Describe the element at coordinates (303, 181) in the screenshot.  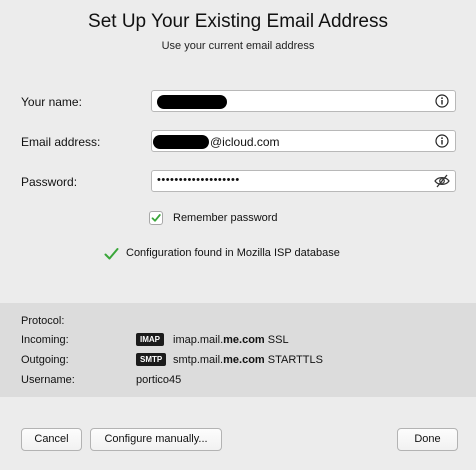
I see `password-field: •••••••••••••••••••` at that location.